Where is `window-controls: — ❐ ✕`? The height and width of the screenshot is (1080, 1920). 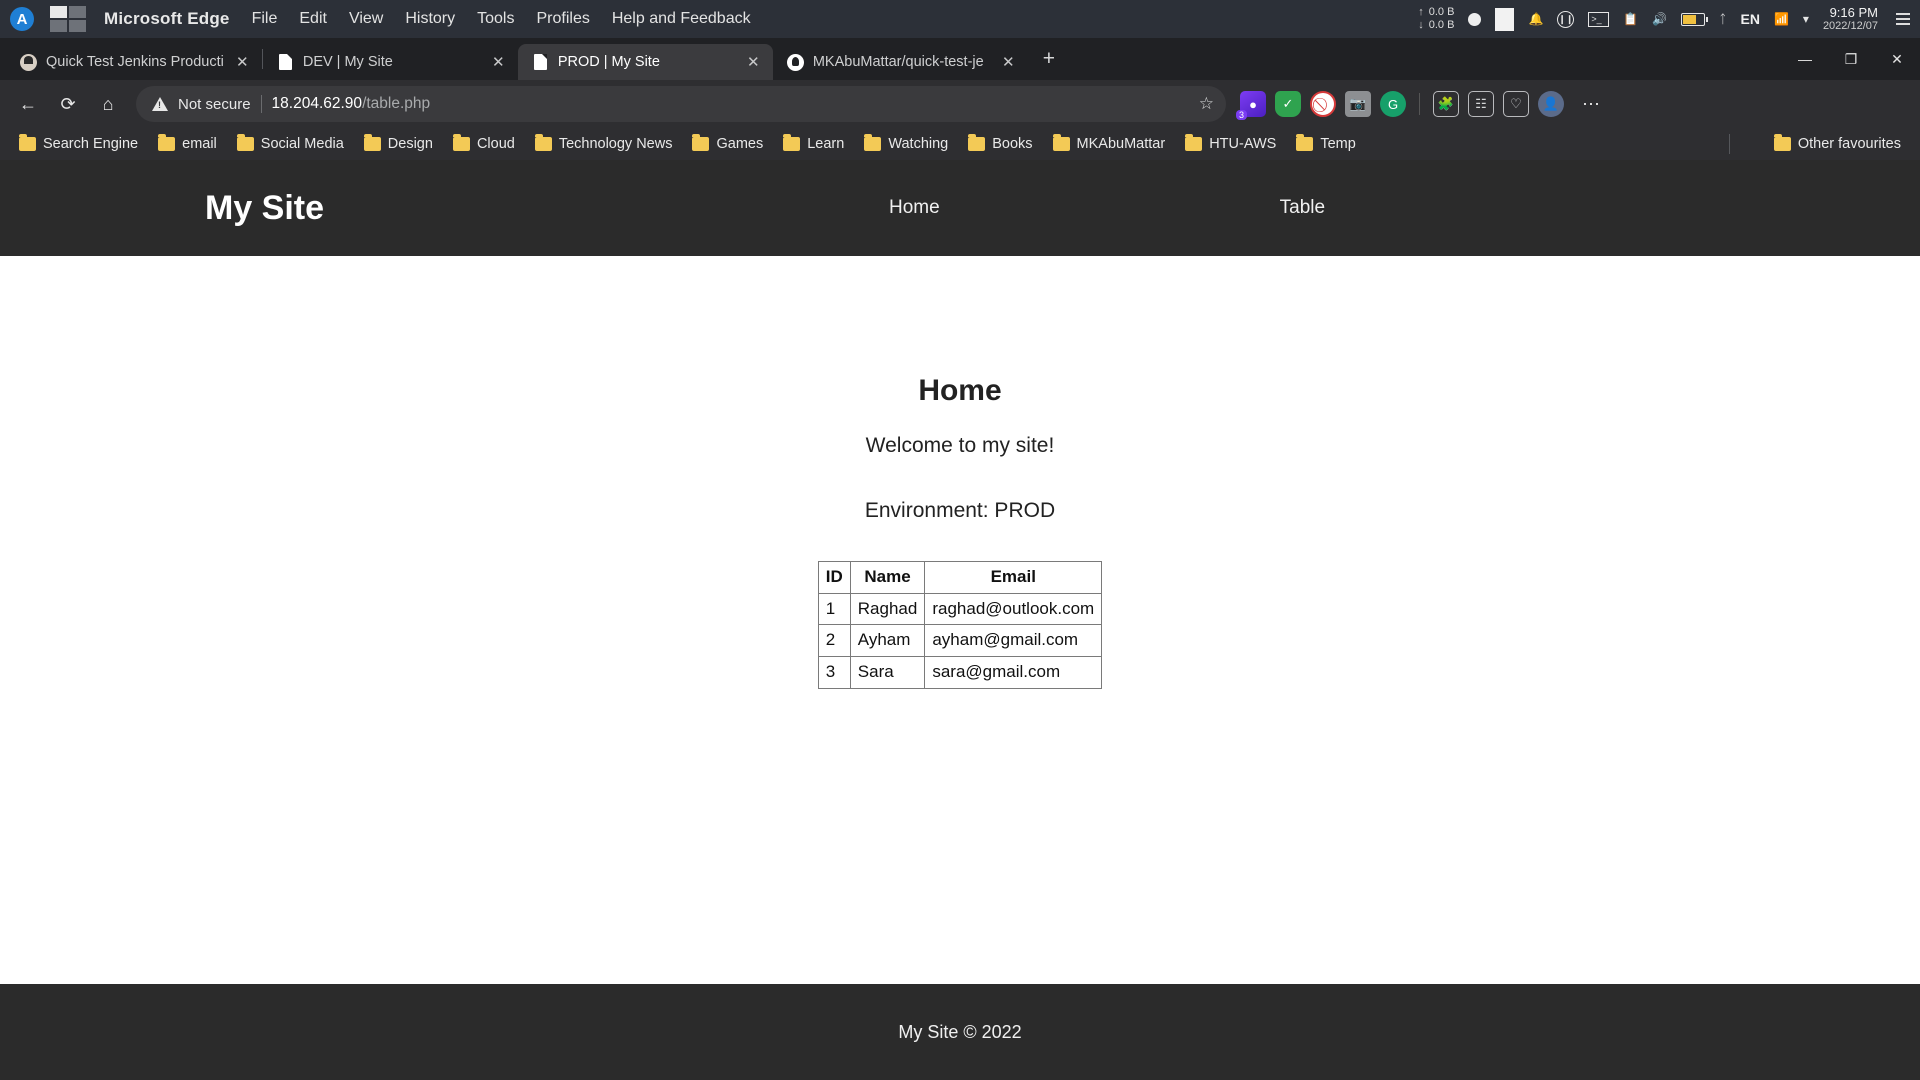 window-controls: — ❐ ✕ is located at coordinates (1851, 59).